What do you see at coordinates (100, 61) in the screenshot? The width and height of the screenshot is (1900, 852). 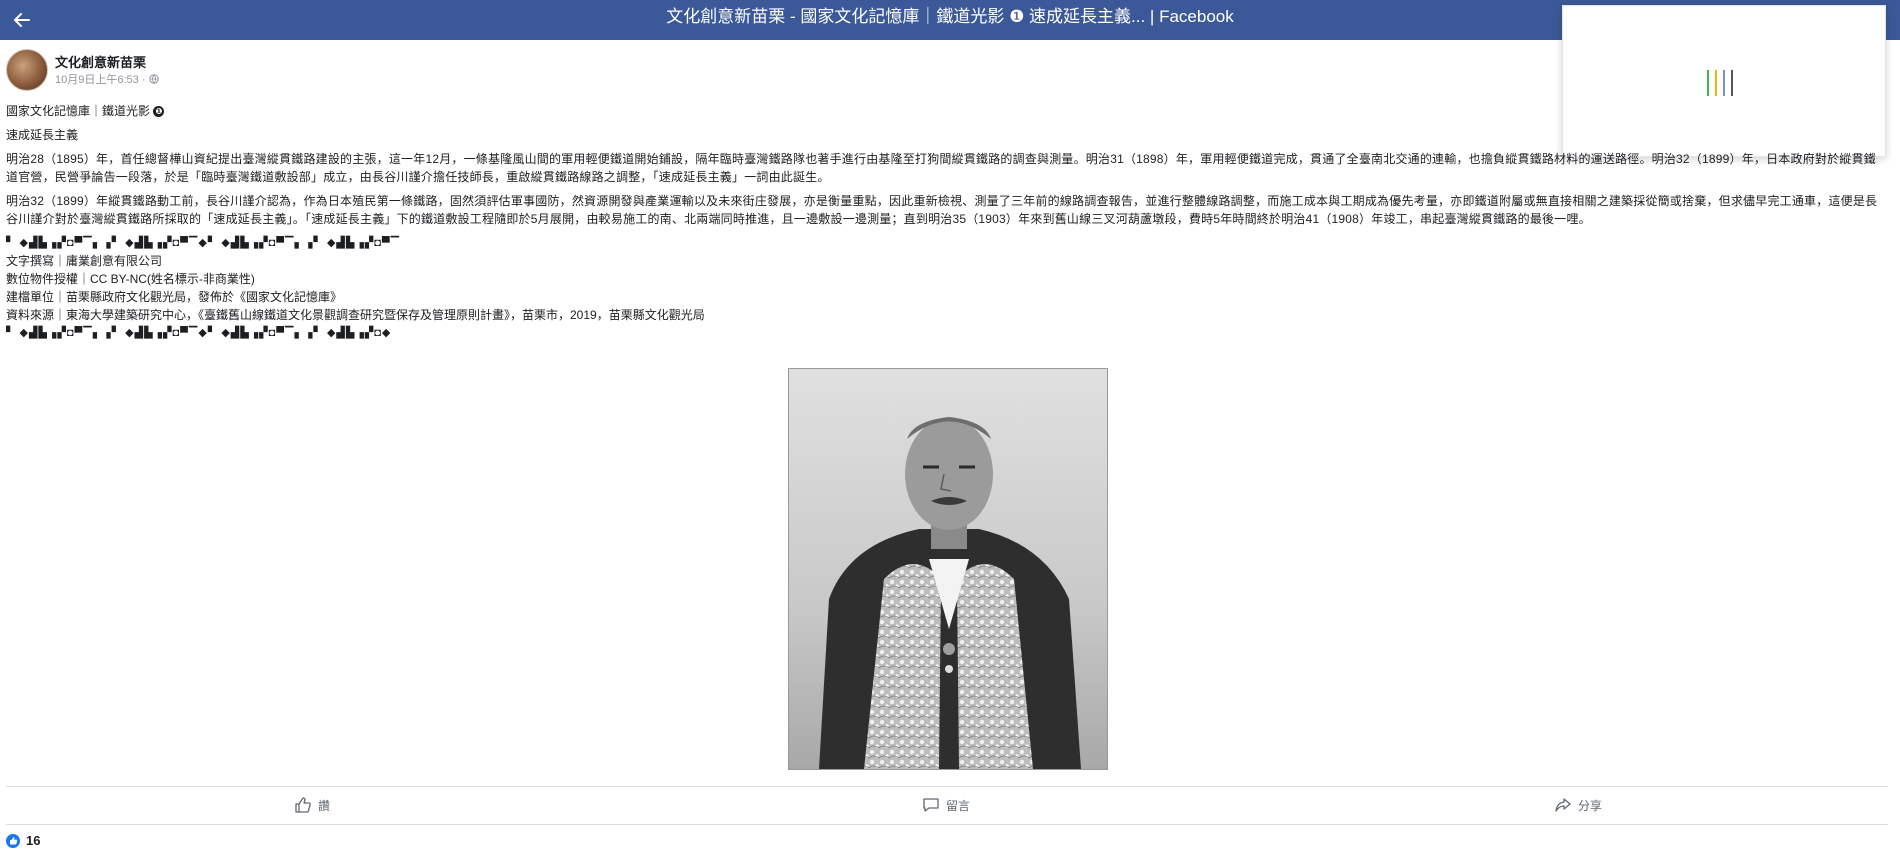 I see `page-name-link: 文化創意新苗栗` at bounding box center [100, 61].